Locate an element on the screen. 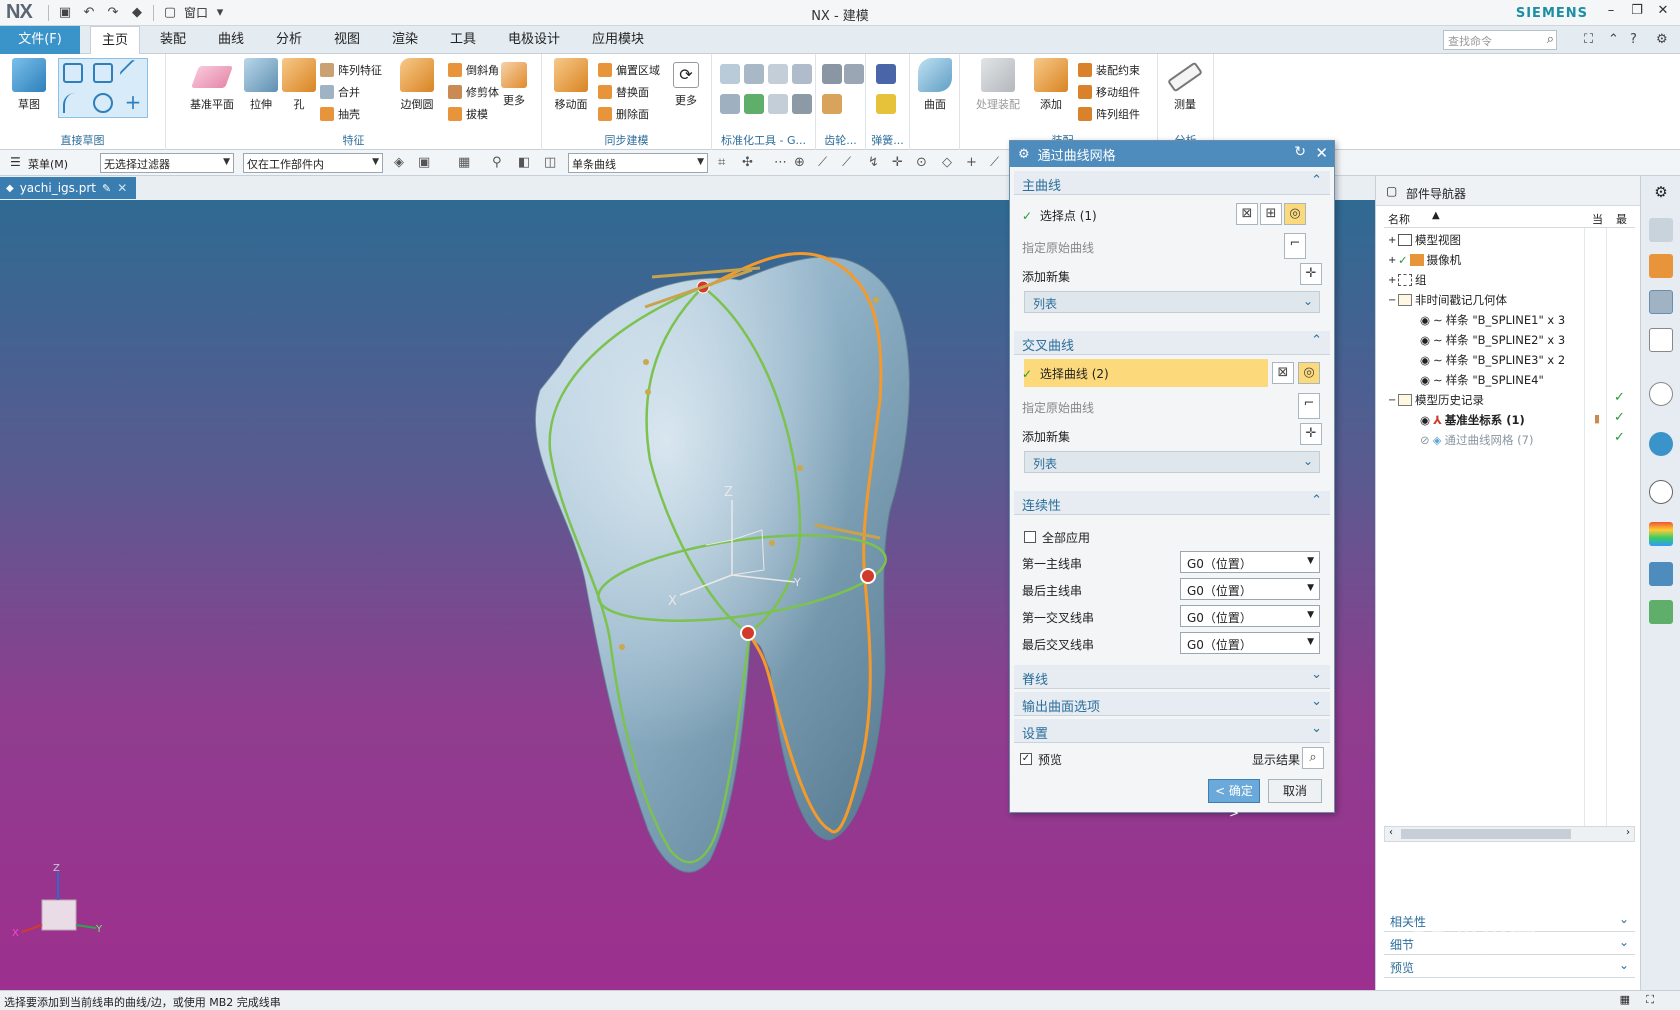 The image size is (1680, 1010). system-materials-icon is located at coordinates (1661, 534).